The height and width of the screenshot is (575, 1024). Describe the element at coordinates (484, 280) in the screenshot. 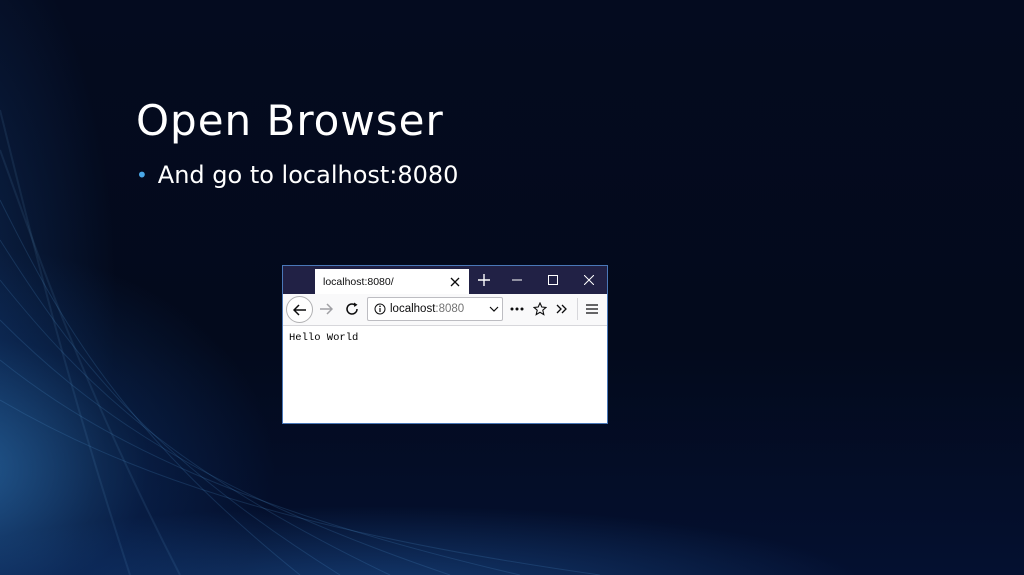

I see `new-tab-icon` at that location.